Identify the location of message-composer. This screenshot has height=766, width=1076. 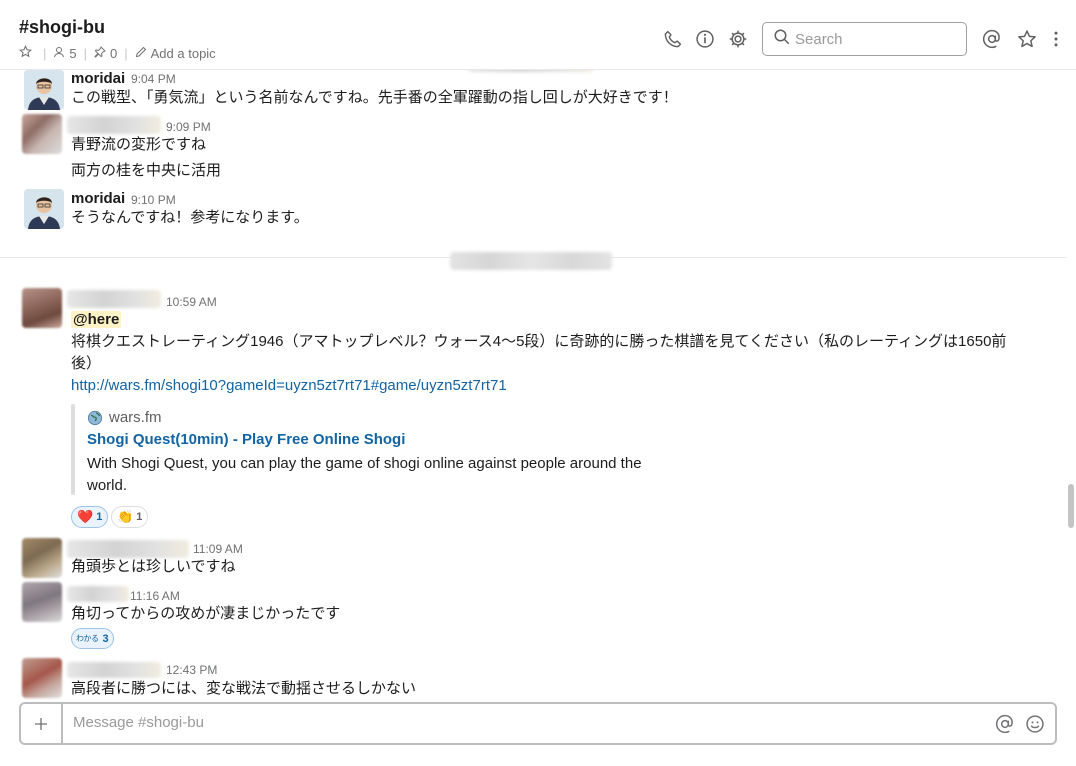
(538, 723).